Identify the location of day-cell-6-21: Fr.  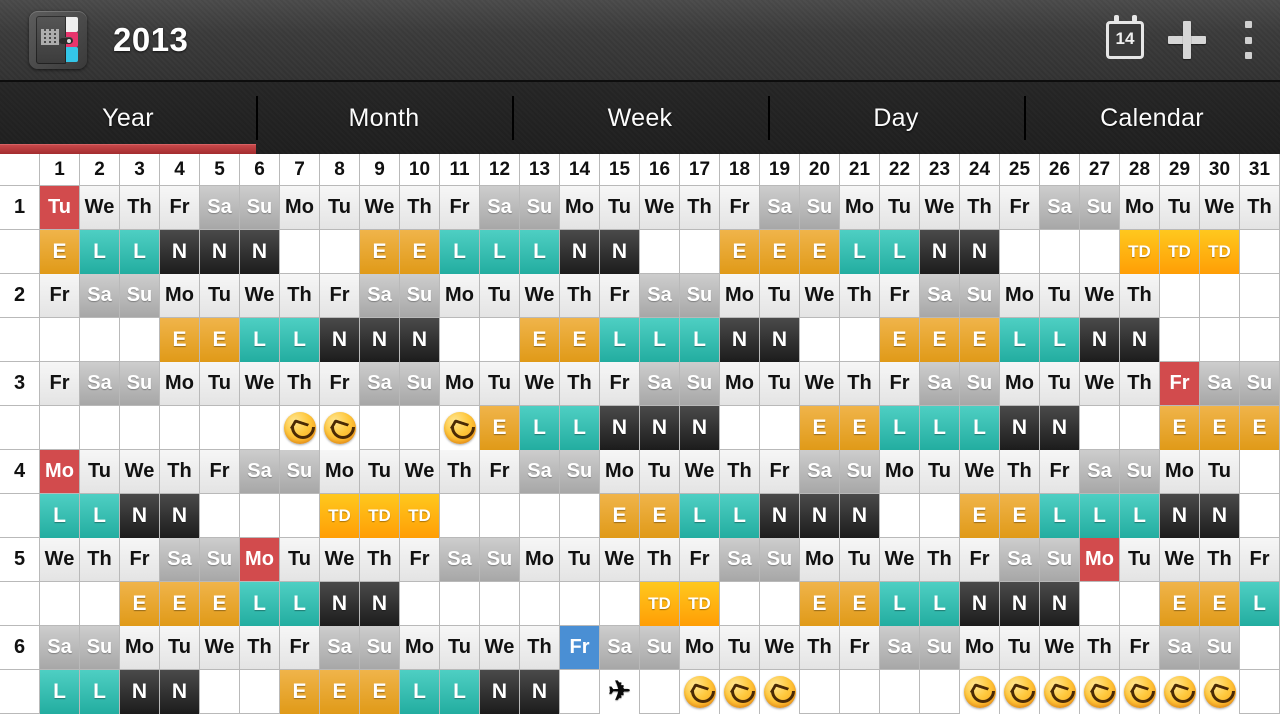
(860, 647).